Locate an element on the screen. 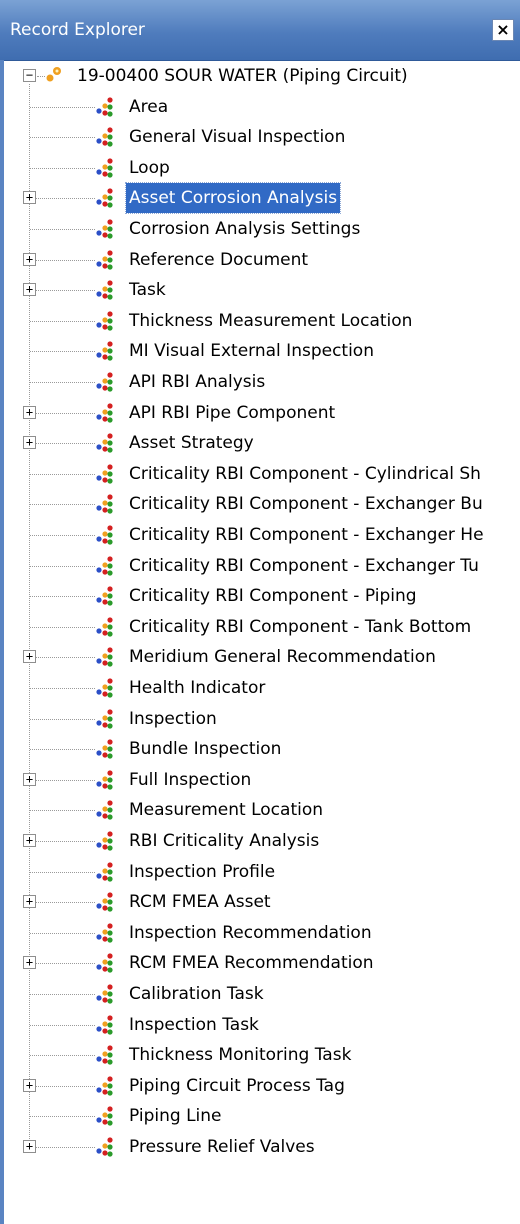 The width and height of the screenshot is (520, 1224). close-button: × is located at coordinates (503, 30).